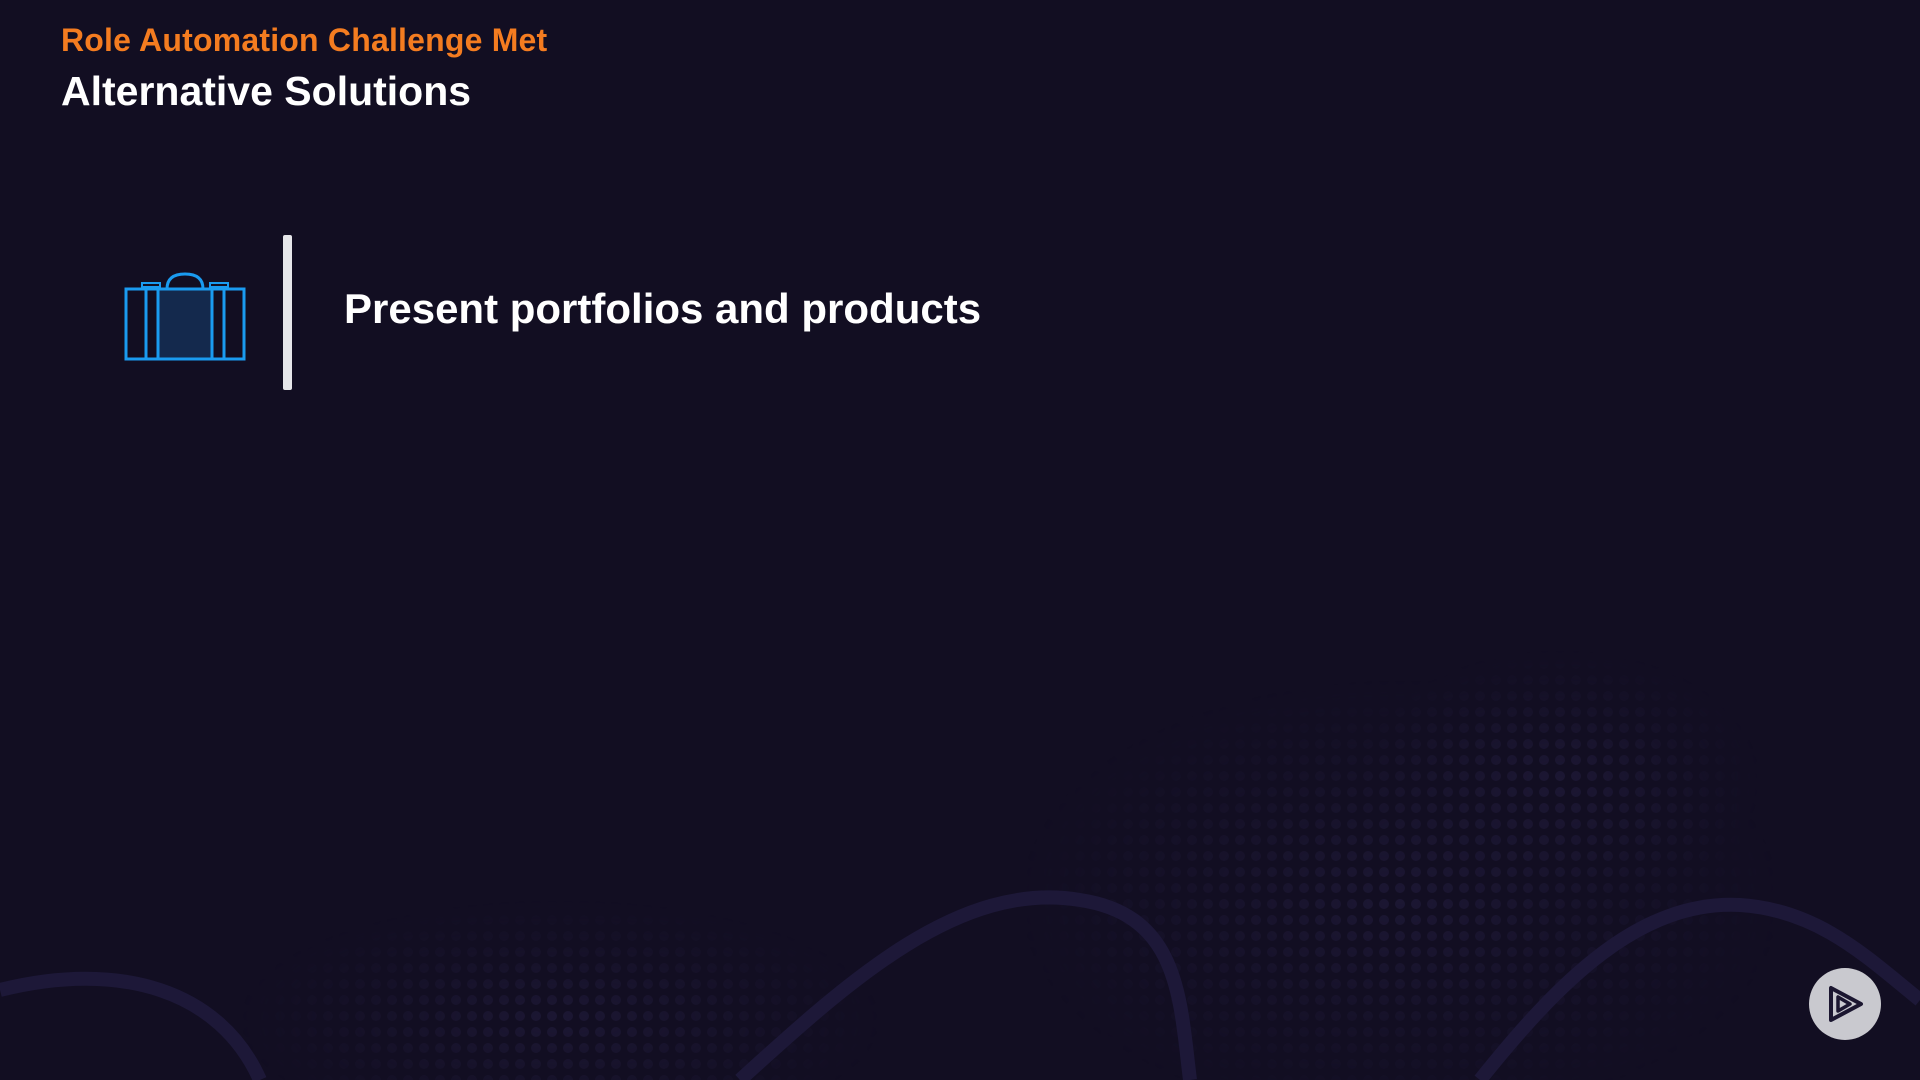 Image resolution: width=1920 pixels, height=1080 pixels. I want to click on play-logo-icon, so click(1846, 1004).